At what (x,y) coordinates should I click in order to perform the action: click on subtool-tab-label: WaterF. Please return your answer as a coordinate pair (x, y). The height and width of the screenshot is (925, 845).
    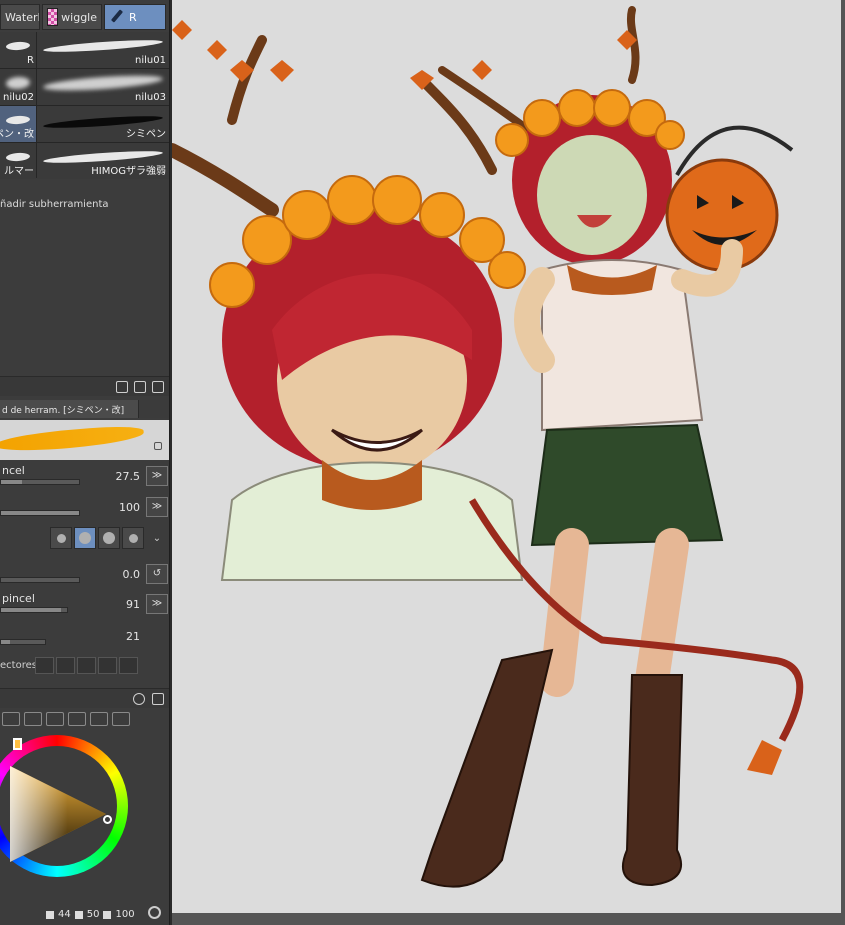
    Looking at the image, I should click on (22, 17).